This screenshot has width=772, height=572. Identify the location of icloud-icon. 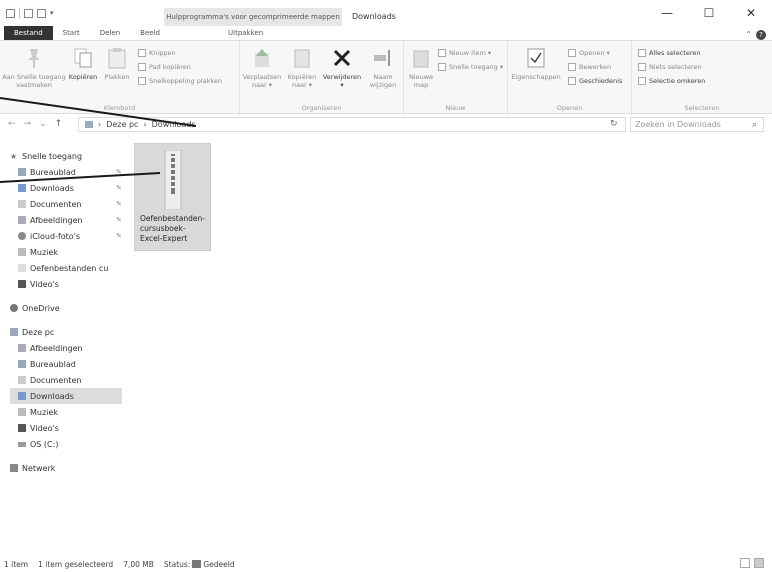
(22, 236).